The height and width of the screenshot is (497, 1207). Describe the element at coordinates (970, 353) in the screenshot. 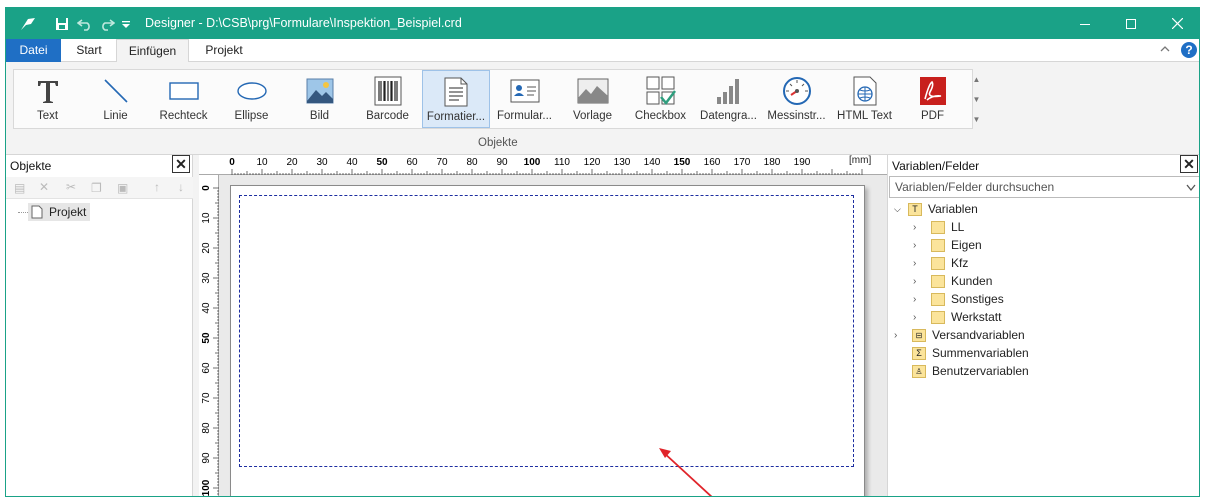

I see `tree-item-summenvariablen: Σ Summenvariablen` at that location.